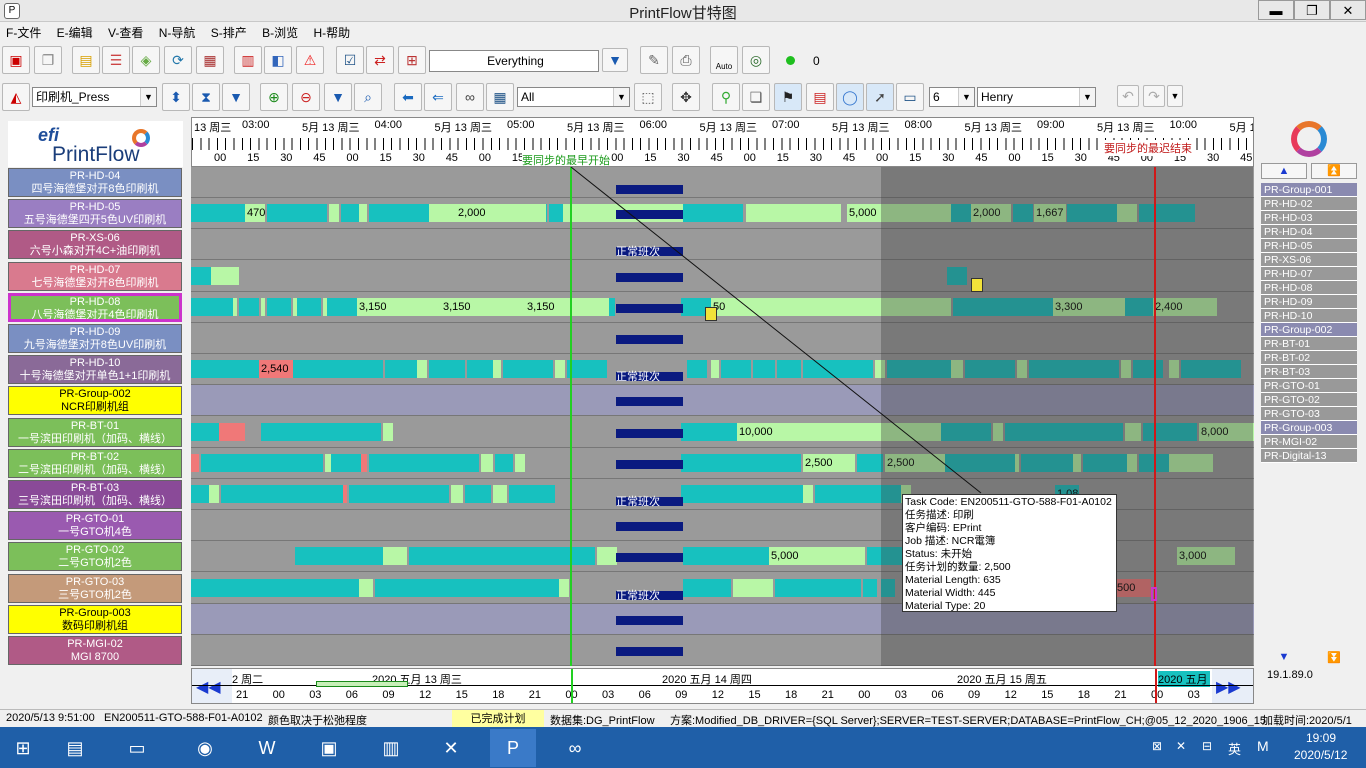 Image resolution: width=1366 pixels, height=768 pixels. What do you see at coordinates (1309, 442) in the screenshot?
I see `navigator-item: PR-MGI-02` at bounding box center [1309, 442].